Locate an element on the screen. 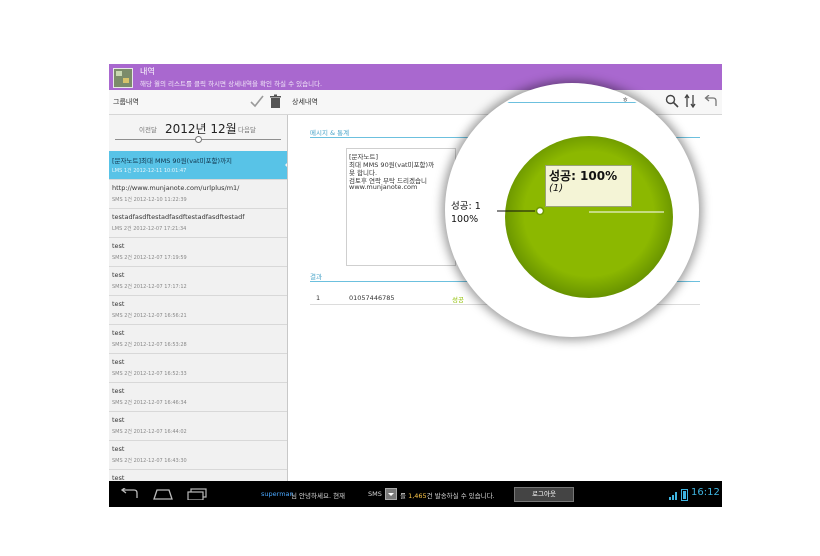  list-item: test SMS 2건 2012-12-07 16:53:28 is located at coordinates (198, 339).